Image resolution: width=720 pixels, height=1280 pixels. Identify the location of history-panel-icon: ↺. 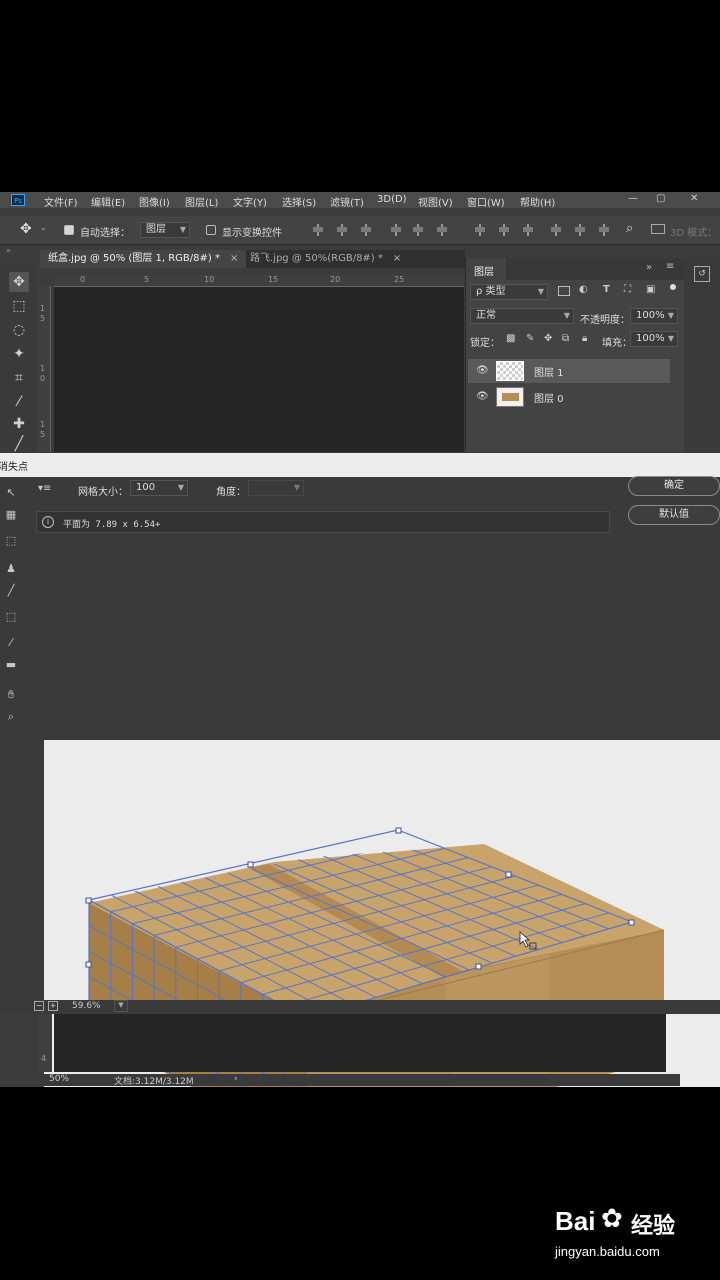
(702, 274).